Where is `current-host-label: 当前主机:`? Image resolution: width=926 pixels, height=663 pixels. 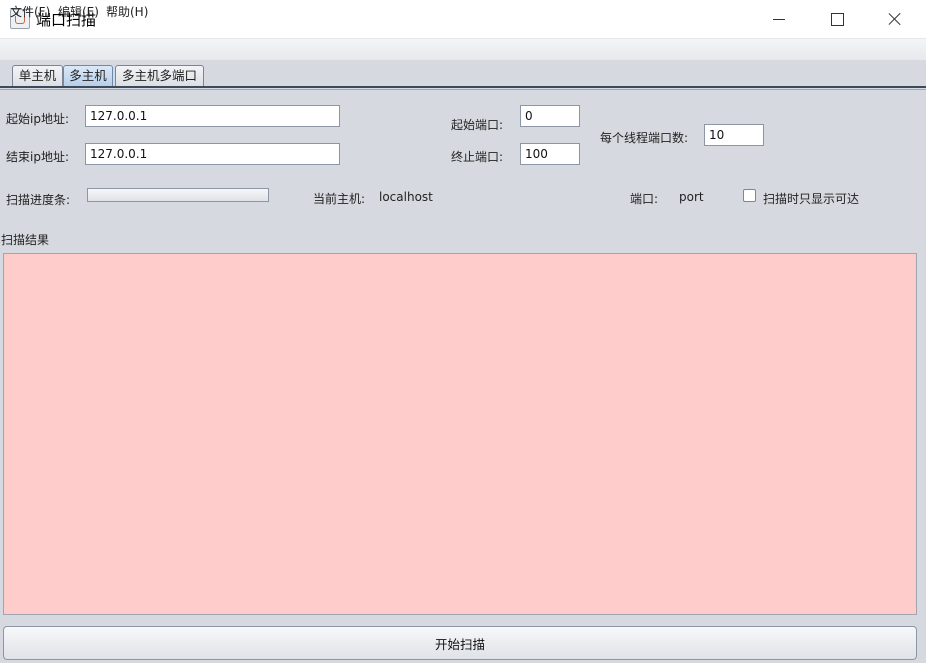
current-host-label: 当前主机: is located at coordinates (339, 199).